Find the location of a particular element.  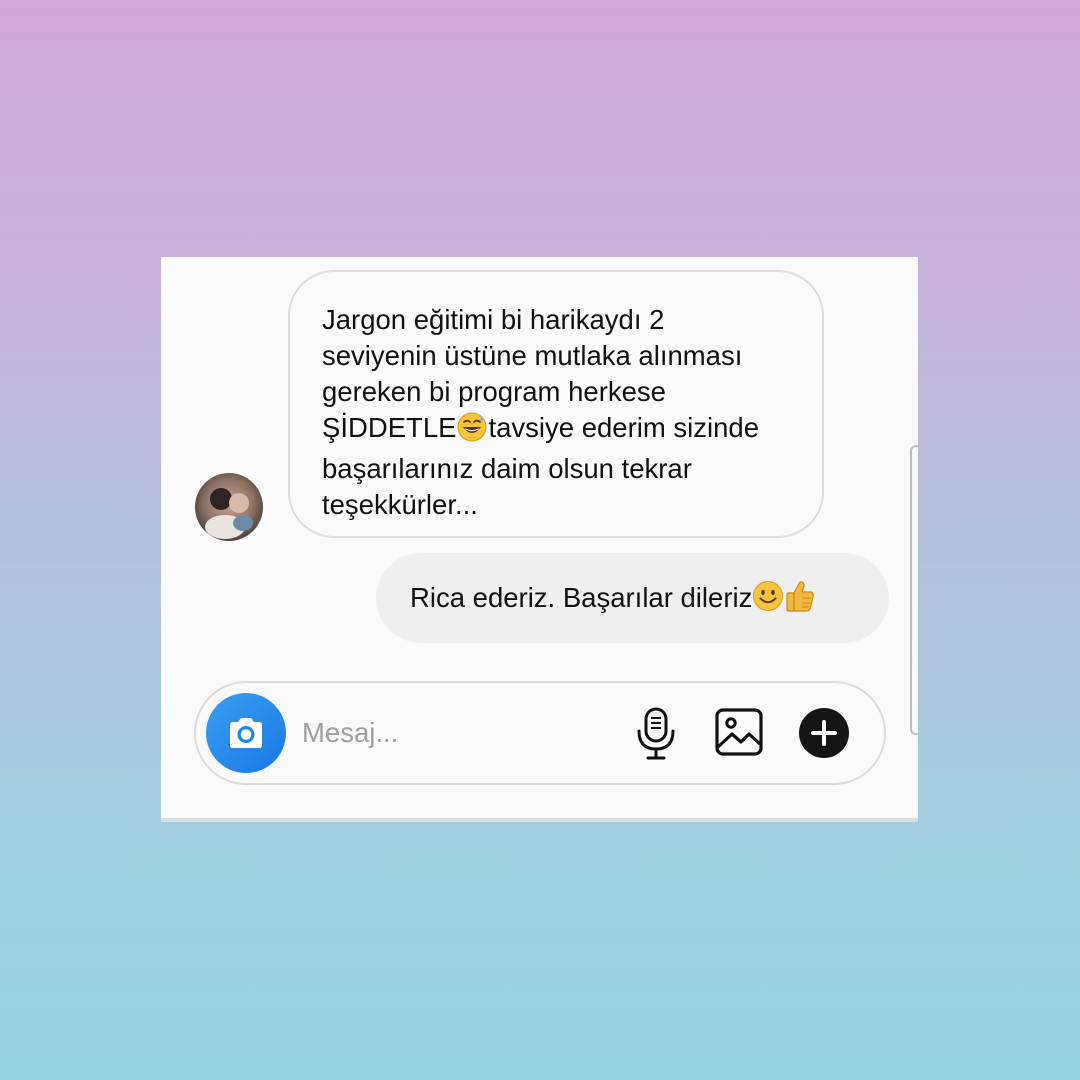

message-composer is located at coordinates (540, 733).